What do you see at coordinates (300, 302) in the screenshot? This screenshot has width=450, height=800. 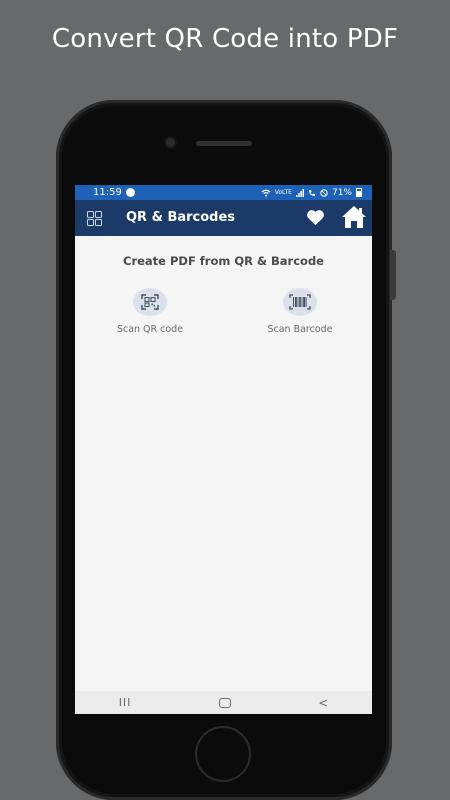 I see `barcode-scan-icon` at bounding box center [300, 302].